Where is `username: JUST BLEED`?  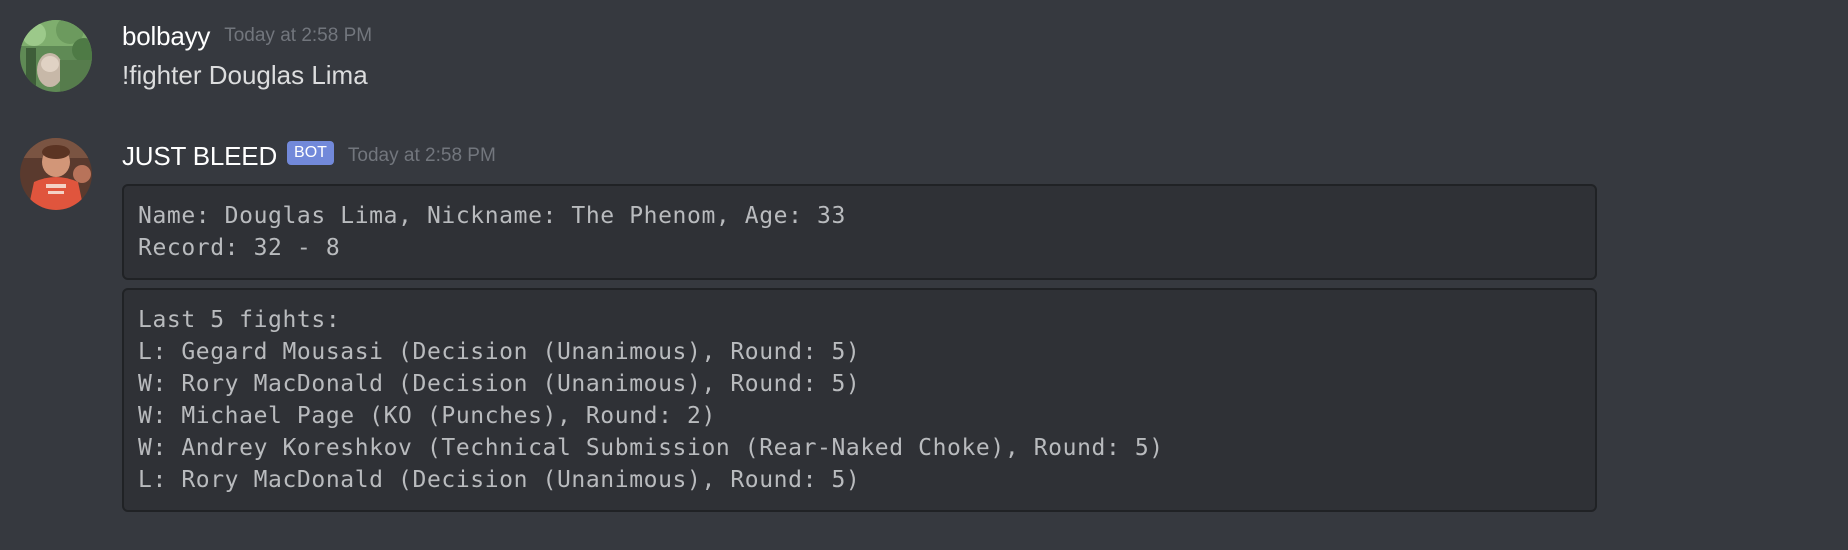
username: JUST BLEED is located at coordinates (199, 156).